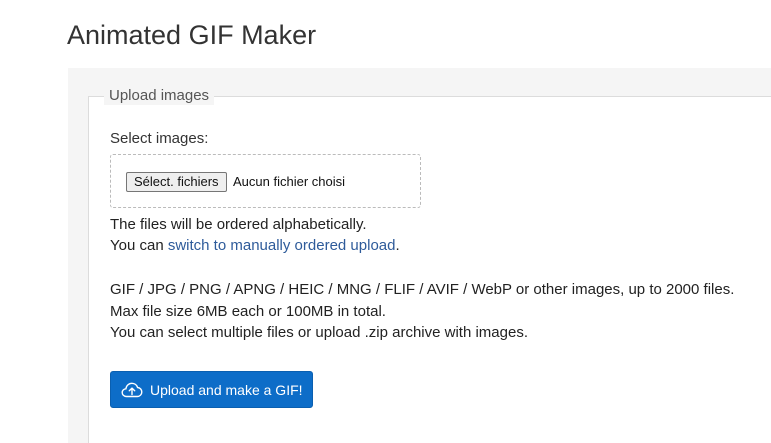  I want to click on file-status-text: Aucun fichier choisi, so click(289, 181).